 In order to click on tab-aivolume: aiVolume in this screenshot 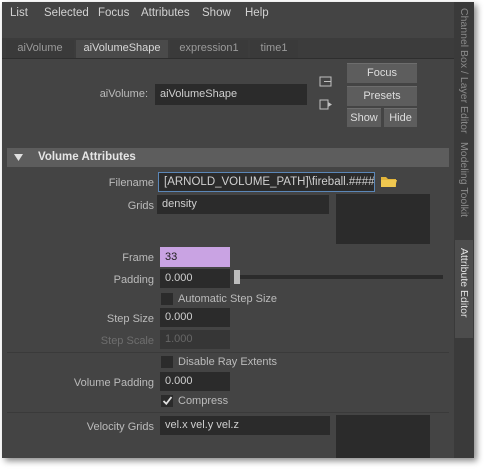, I will do `click(40, 49)`.